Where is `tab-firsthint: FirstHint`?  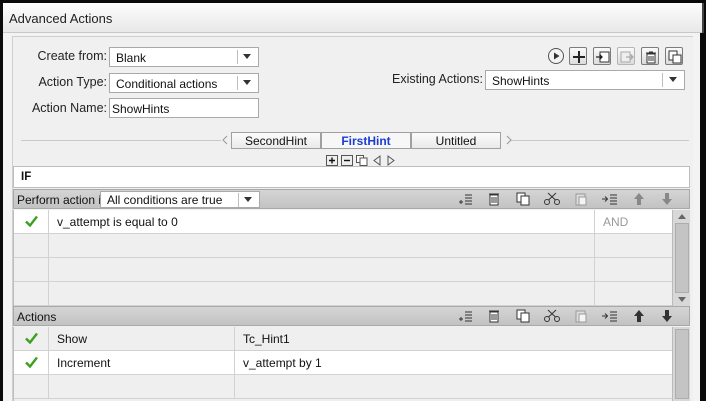
tab-firsthint: FirstHint is located at coordinates (366, 140).